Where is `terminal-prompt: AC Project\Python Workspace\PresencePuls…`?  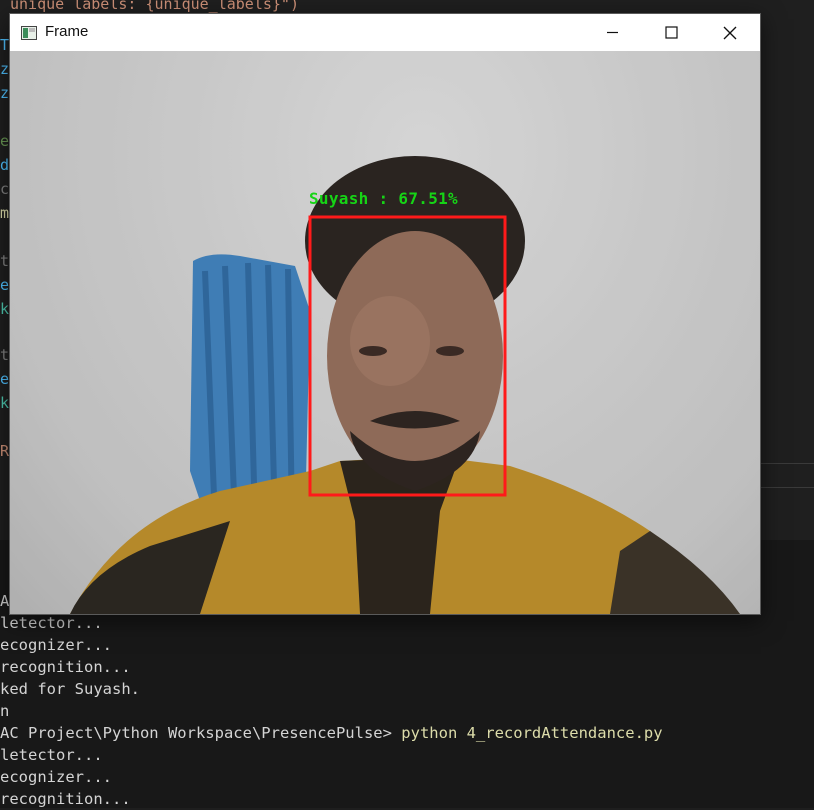
terminal-prompt: AC Project\Python Workspace\PresencePuls… is located at coordinates (196, 733).